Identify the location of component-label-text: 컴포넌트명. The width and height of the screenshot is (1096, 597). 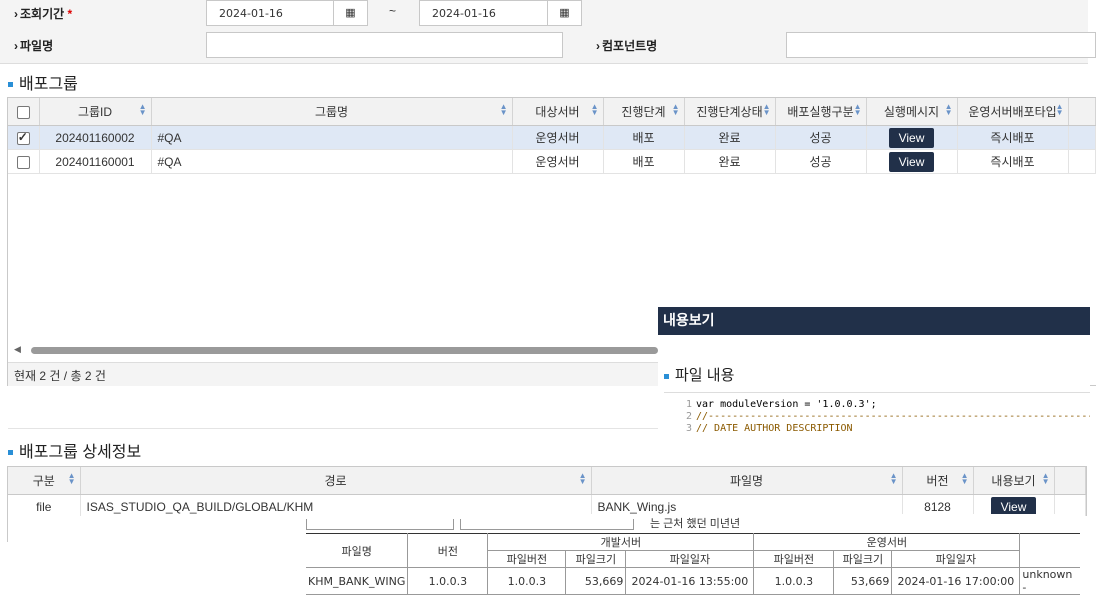
(630, 46).